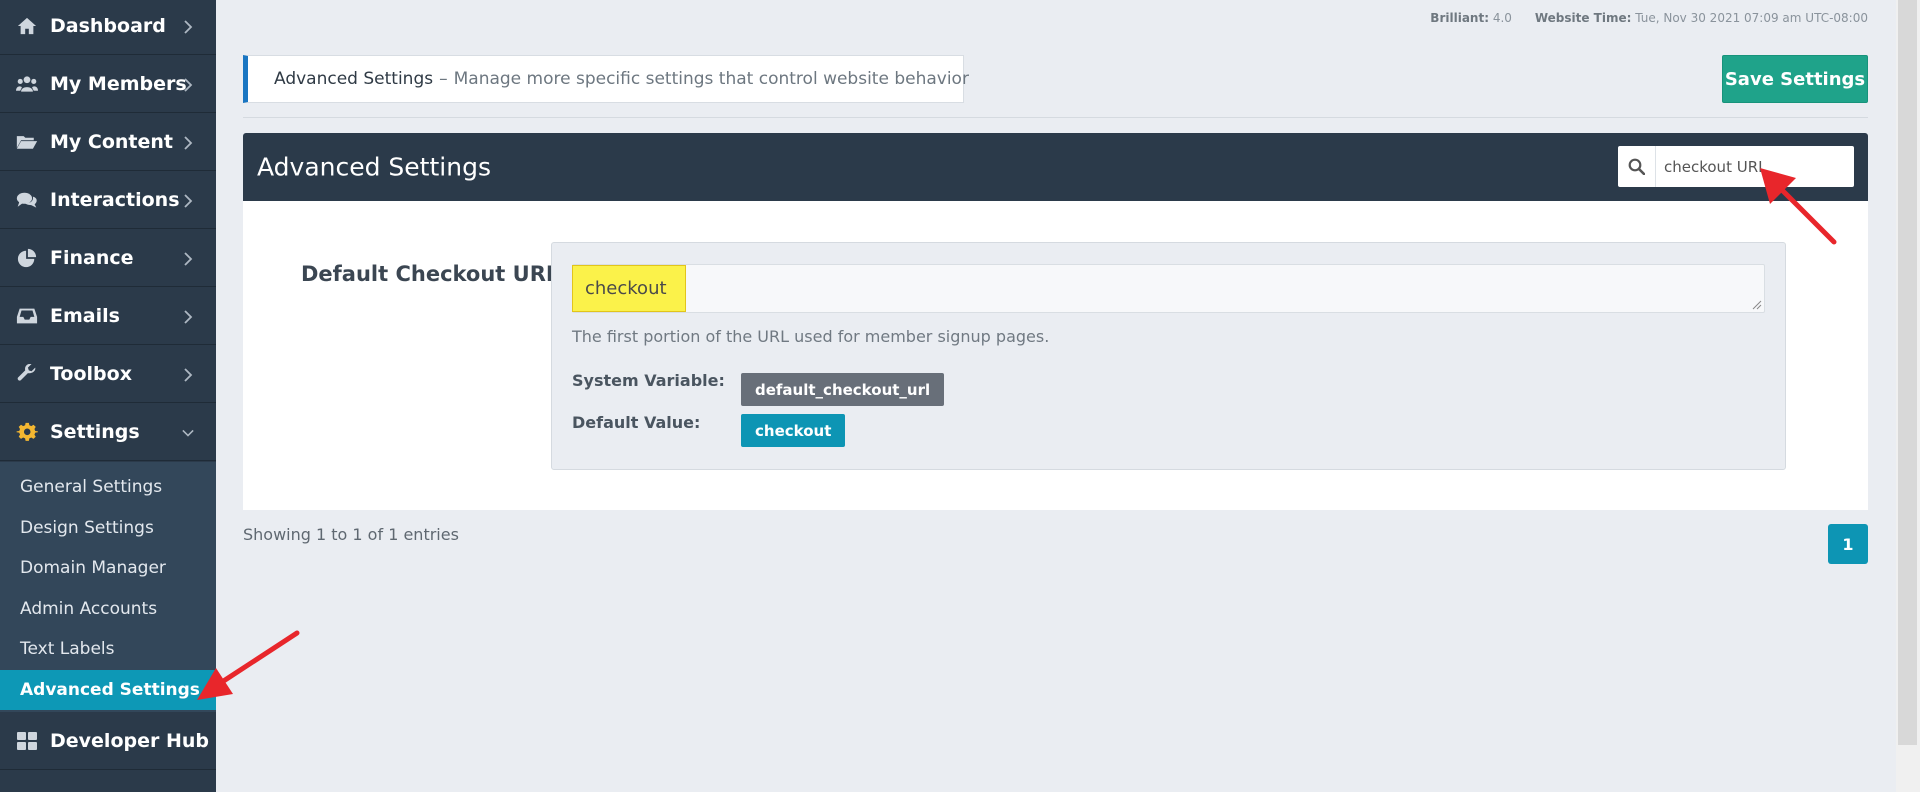 This screenshot has height=792, width=1920. What do you see at coordinates (27, 142) in the screenshot?
I see `folder-open-icon` at bounding box center [27, 142].